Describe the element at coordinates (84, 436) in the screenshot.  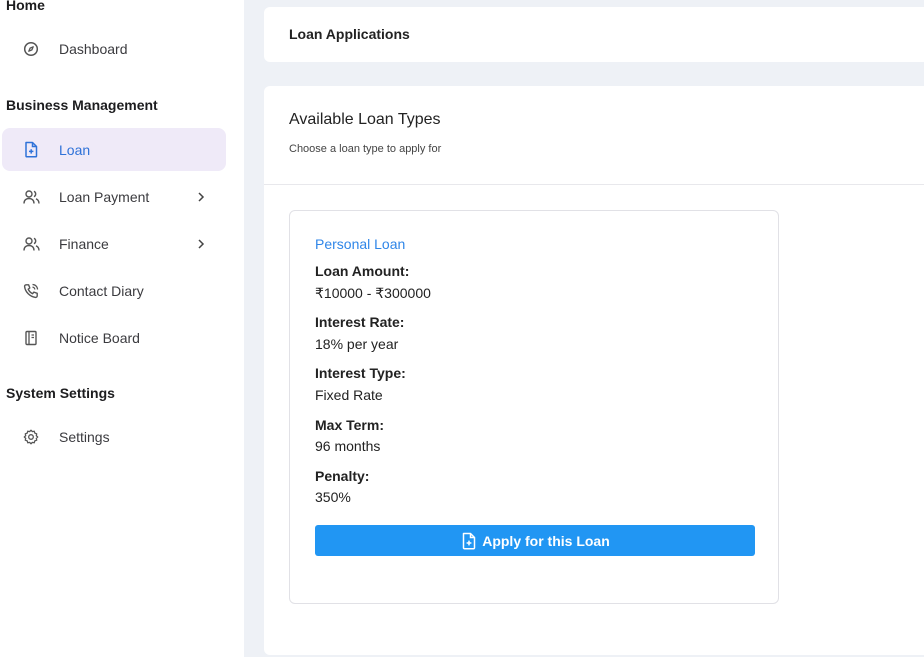
I see `sidebar-item-label: Settings` at that location.